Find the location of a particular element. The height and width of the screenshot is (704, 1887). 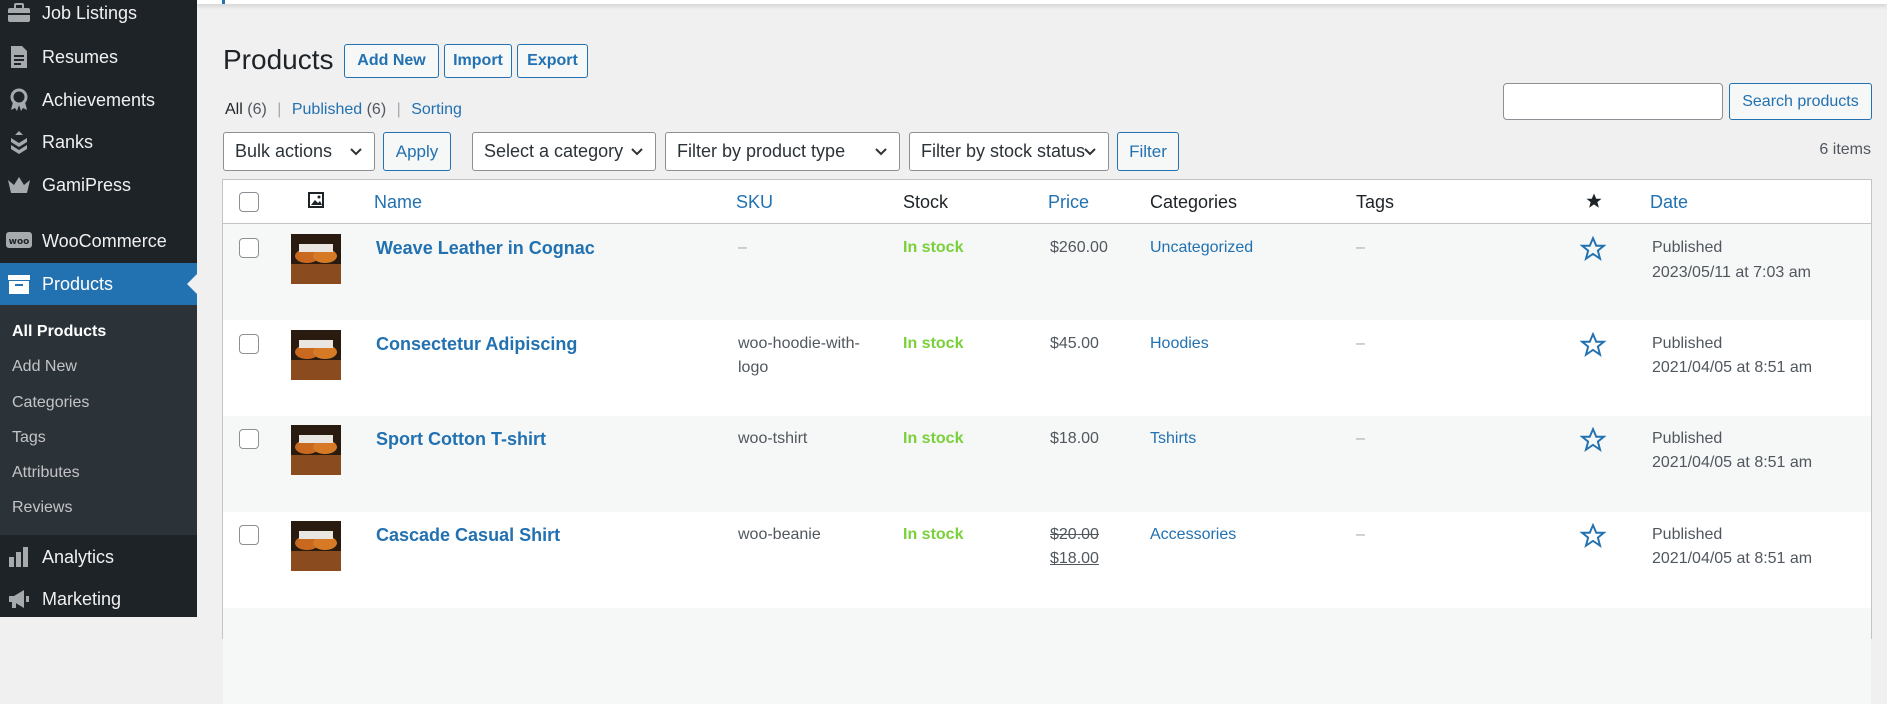

menu-item-analytics: Analytics is located at coordinates (98, 557).